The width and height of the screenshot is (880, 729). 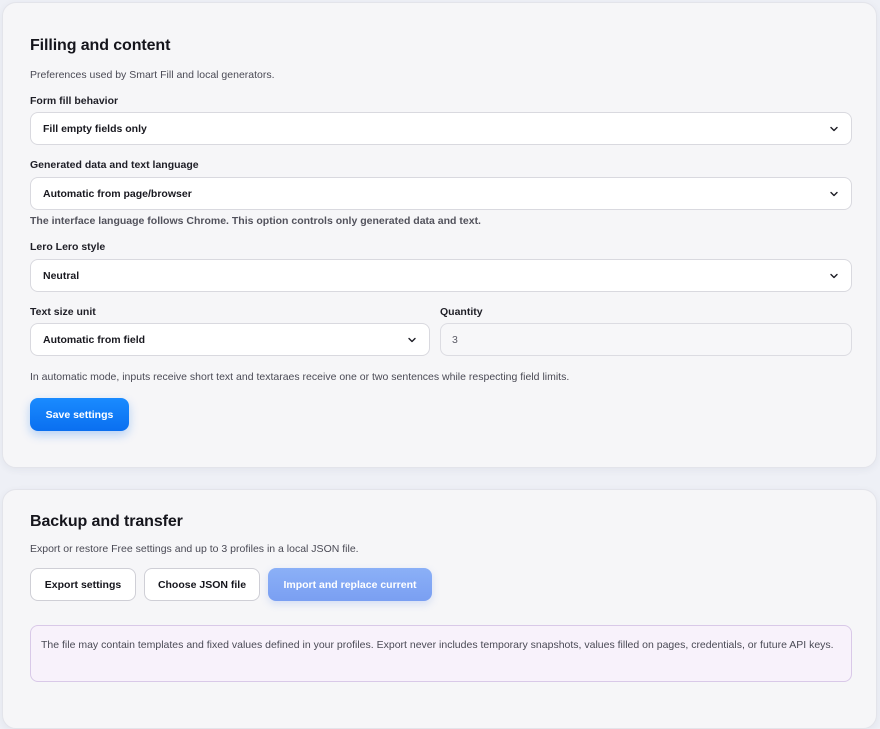 I want to click on form-fill-behavior-value: Fill empty fields only, so click(x=95, y=128).